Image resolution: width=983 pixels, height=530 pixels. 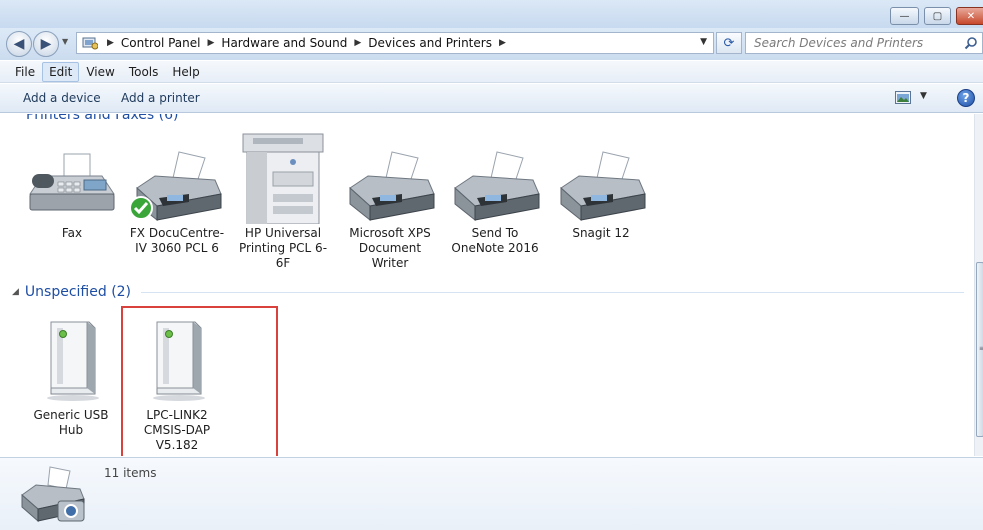 I want to click on add-device-button: Add a device, so click(x=62, y=98).